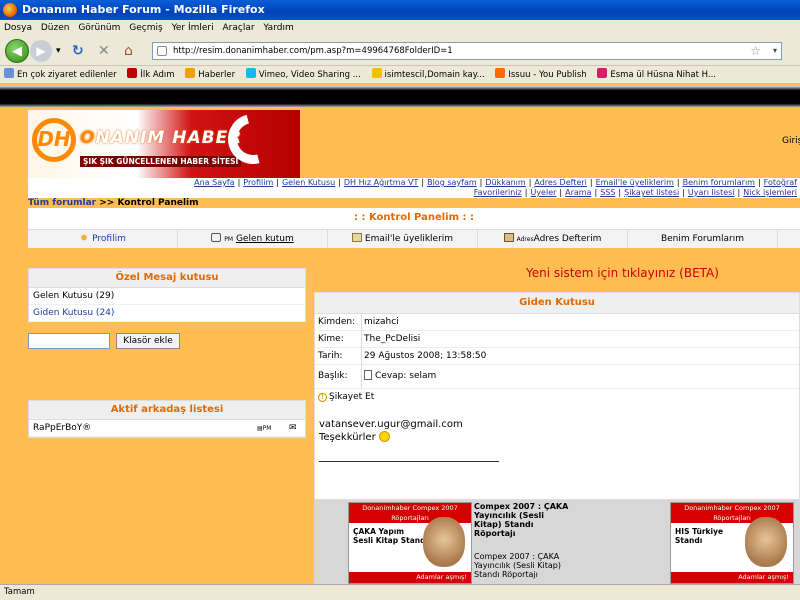 Image resolution: width=800 pixels, height=600 pixels. Describe the element at coordinates (390, 339) in the screenshot. I see `to-value: The_PcDelisi` at that location.